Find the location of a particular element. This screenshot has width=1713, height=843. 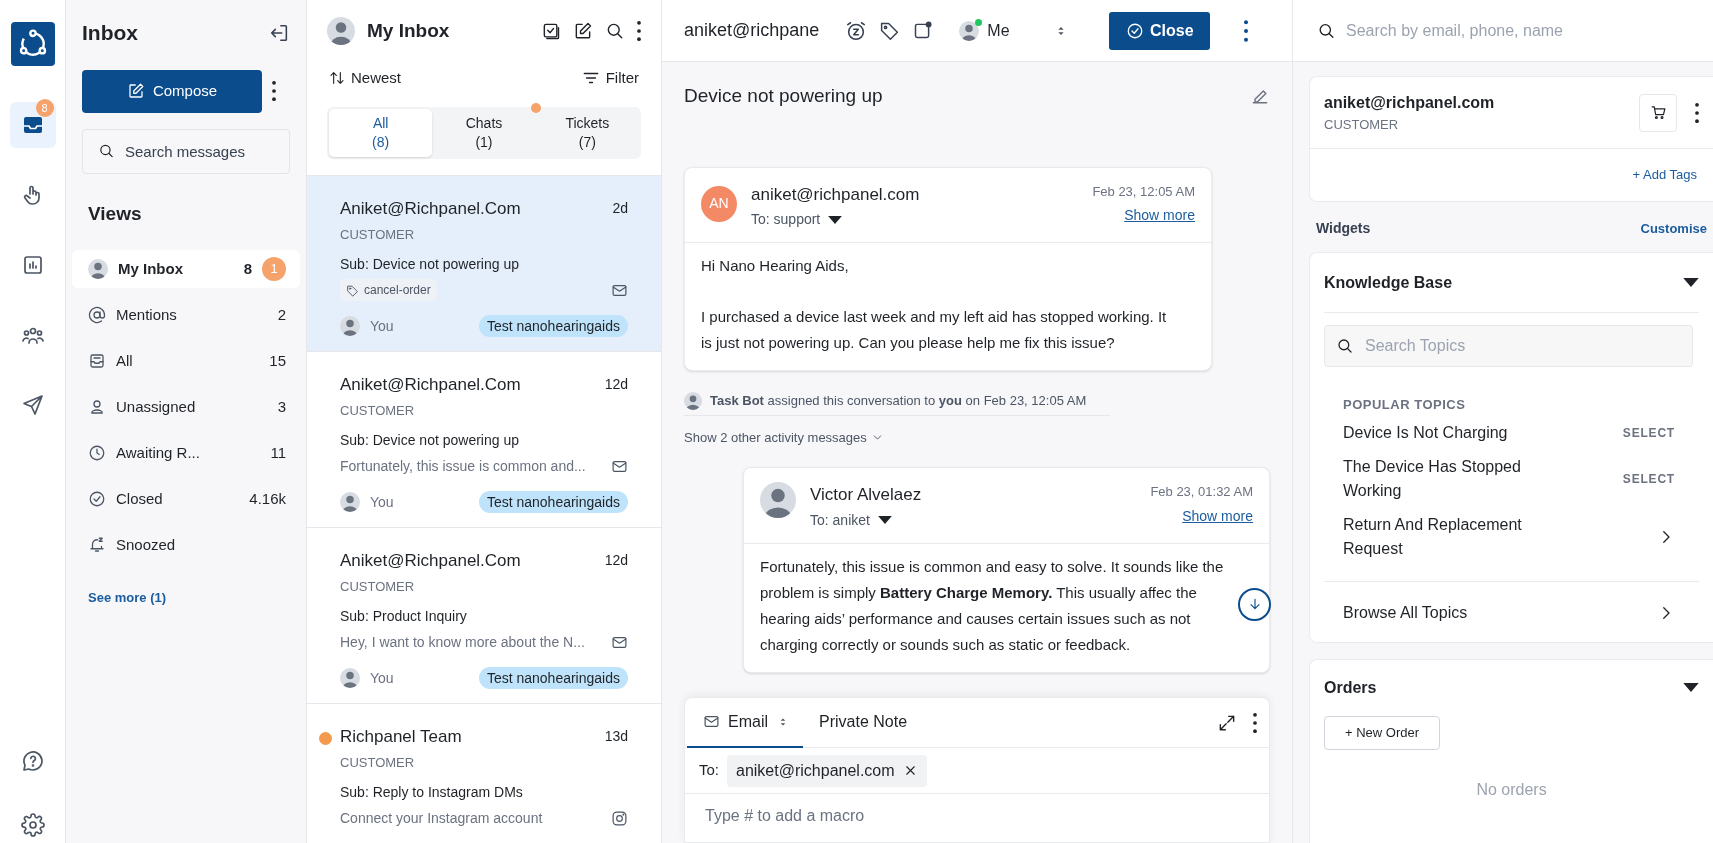

new-order-button: + New Order is located at coordinates (1382, 732).